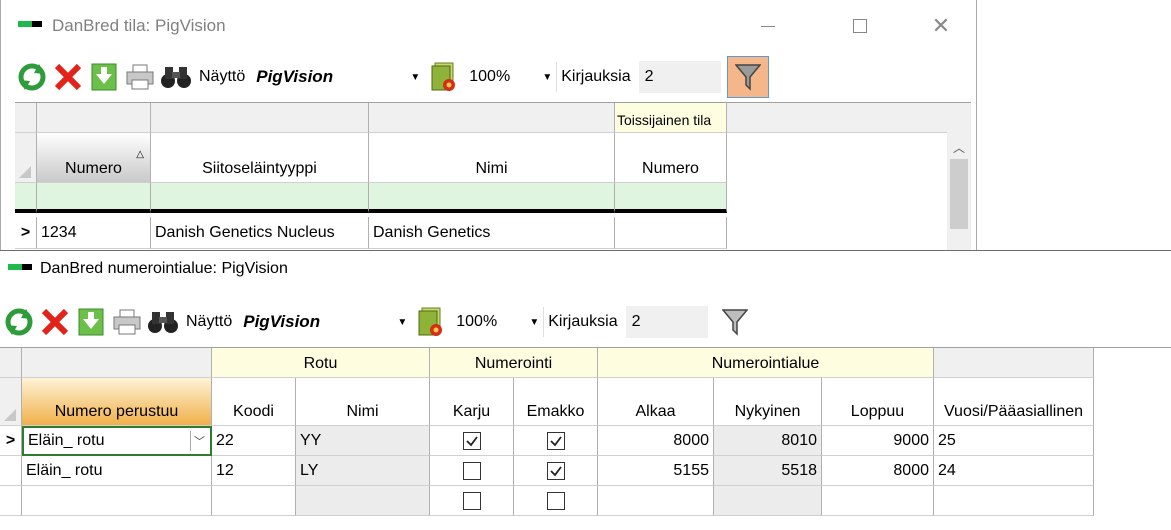 This screenshot has height=530, width=1171. What do you see at coordinates (959, 147) in the screenshot?
I see `scroll-up-icon: ︿` at bounding box center [959, 147].